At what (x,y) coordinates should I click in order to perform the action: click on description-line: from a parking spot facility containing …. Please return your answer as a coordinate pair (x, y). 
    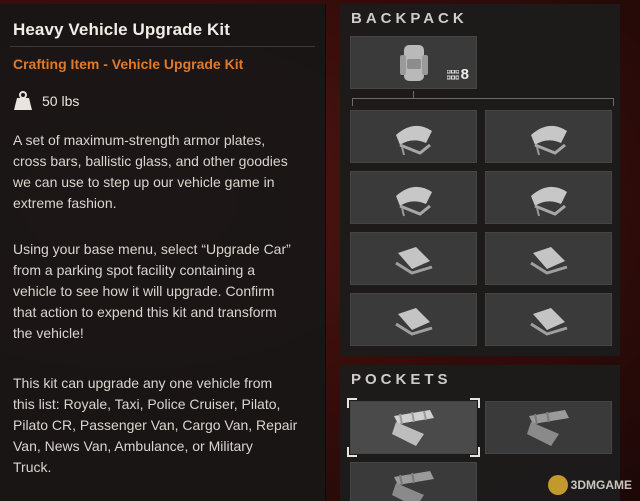
    Looking at the image, I should click on (134, 270).